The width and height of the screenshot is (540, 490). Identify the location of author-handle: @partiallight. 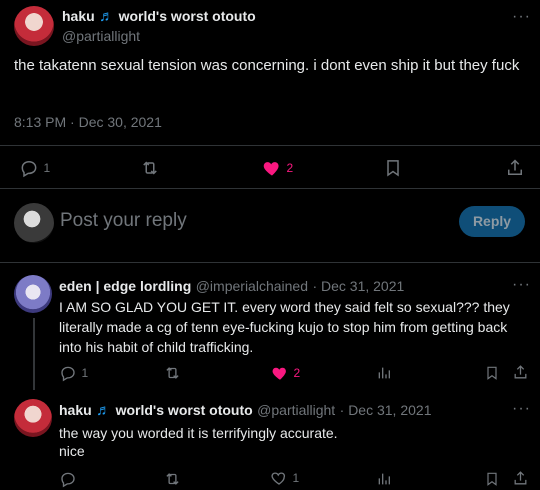
(101, 36).